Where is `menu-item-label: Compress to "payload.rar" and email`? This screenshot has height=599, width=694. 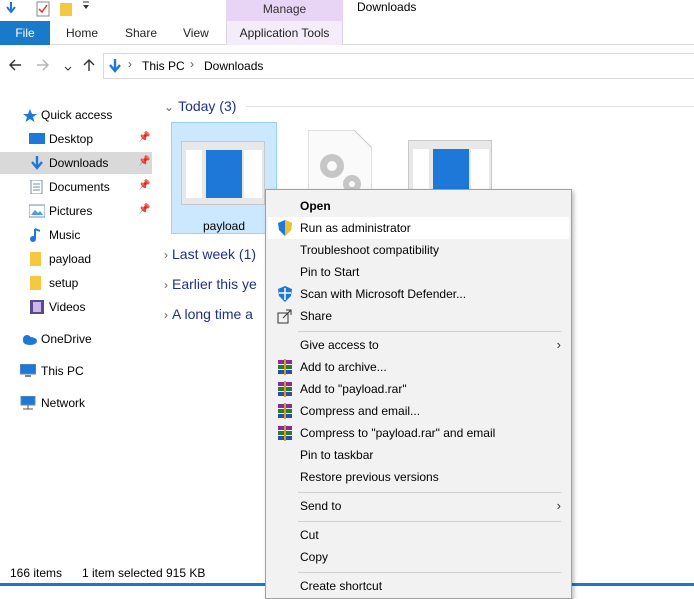
menu-item-label: Compress to "payload.rar" and email is located at coordinates (398, 433).